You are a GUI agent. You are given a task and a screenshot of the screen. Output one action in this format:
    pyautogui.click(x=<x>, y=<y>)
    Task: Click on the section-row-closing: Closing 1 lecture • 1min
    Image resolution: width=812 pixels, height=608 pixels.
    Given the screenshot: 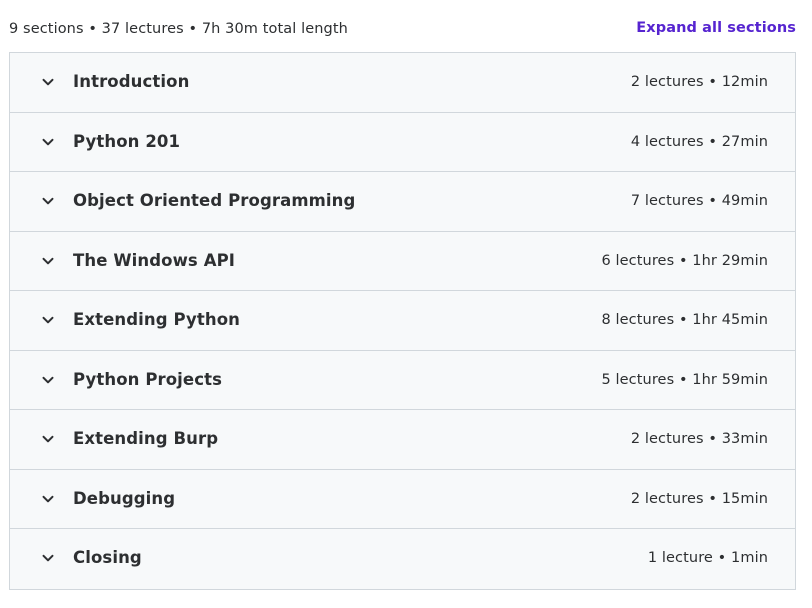 What is the action you would take?
    pyautogui.click(x=402, y=559)
    